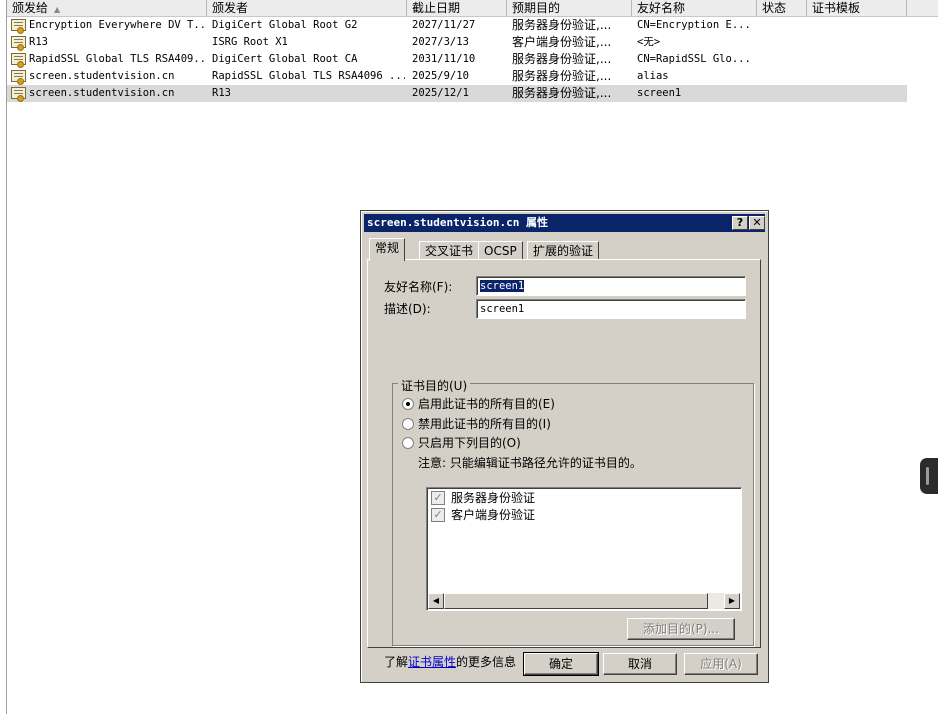 This screenshot has height=714, width=938. I want to click on cell-issued-by: DigiCert Global Root G2, so click(285, 25).